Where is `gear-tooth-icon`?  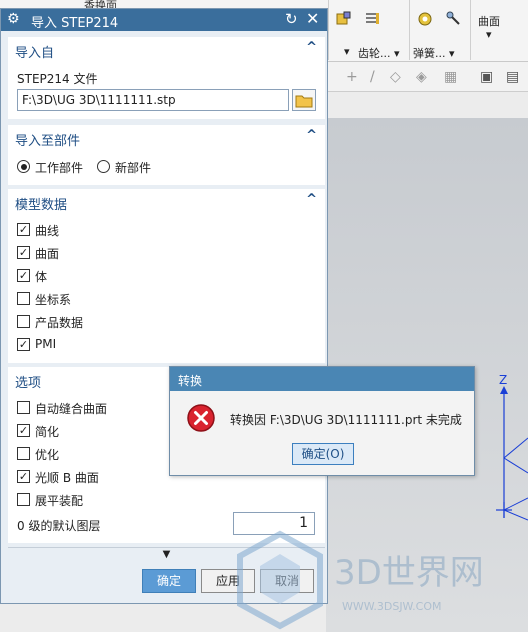 gear-tooth-icon is located at coordinates (344, 19).